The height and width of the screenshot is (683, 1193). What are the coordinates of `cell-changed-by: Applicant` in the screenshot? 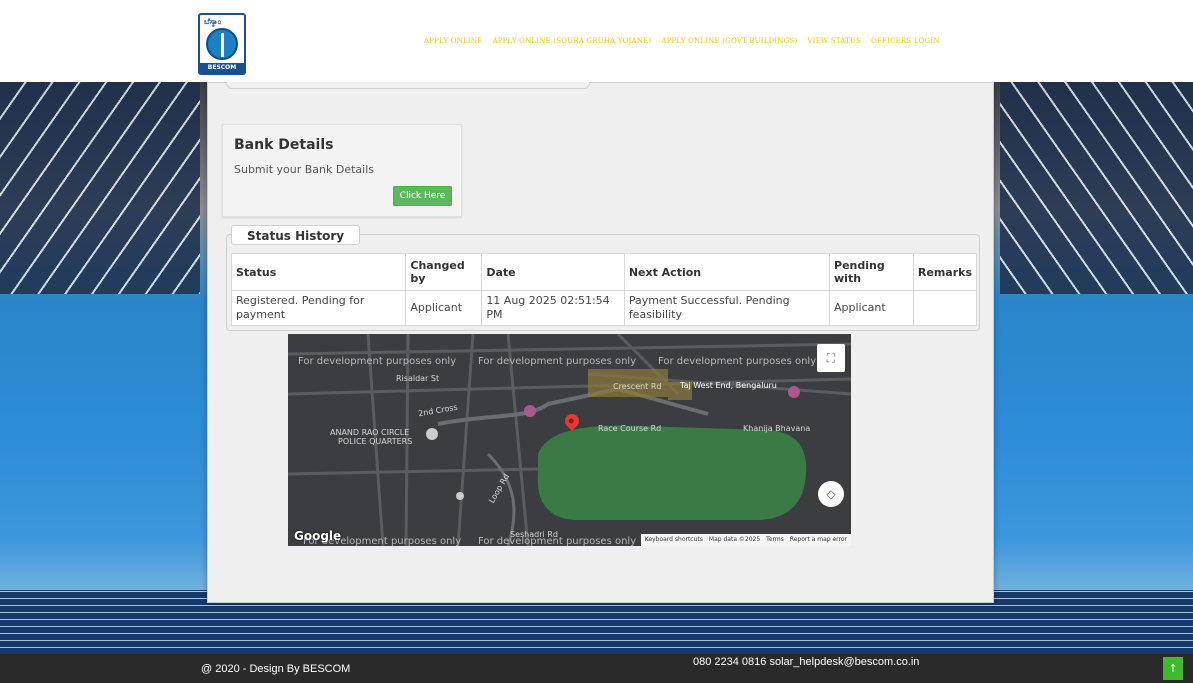 It's located at (444, 308).